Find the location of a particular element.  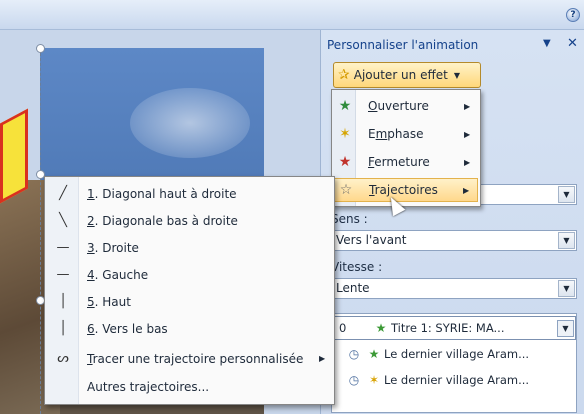

add-effect-button: ✰ Ajouter un effet ▼ is located at coordinates (407, 75).